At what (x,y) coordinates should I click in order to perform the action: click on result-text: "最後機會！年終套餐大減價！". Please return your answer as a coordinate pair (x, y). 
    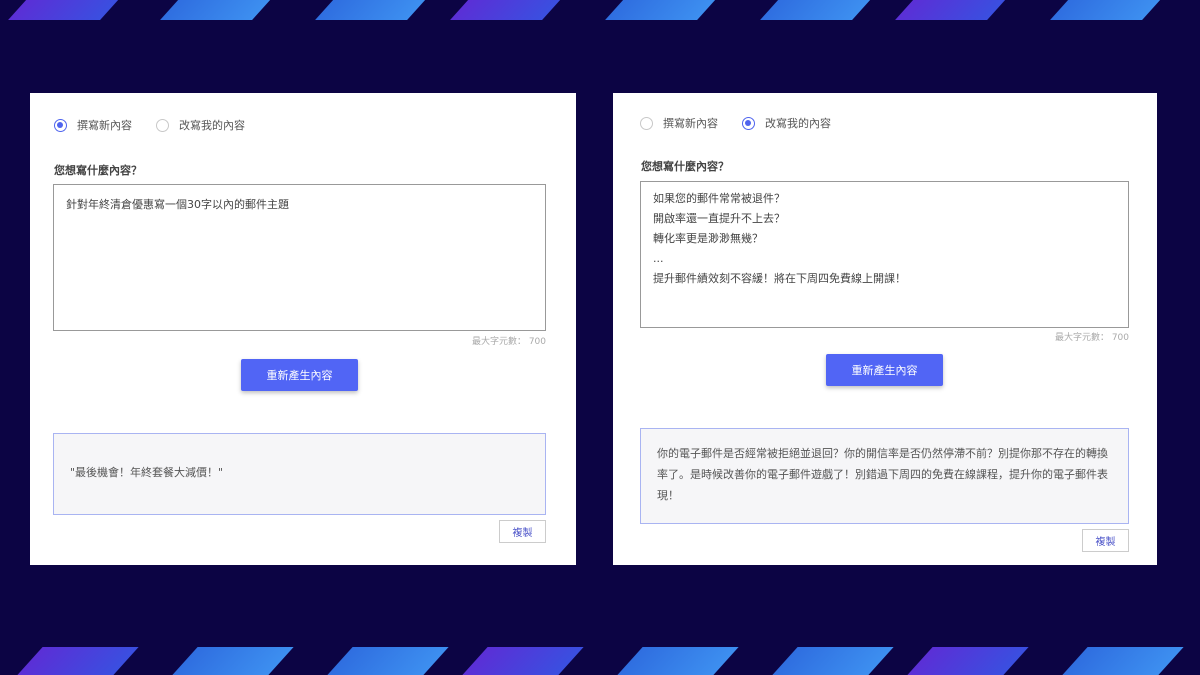
    Looking at the image, I should click on (147, 472).